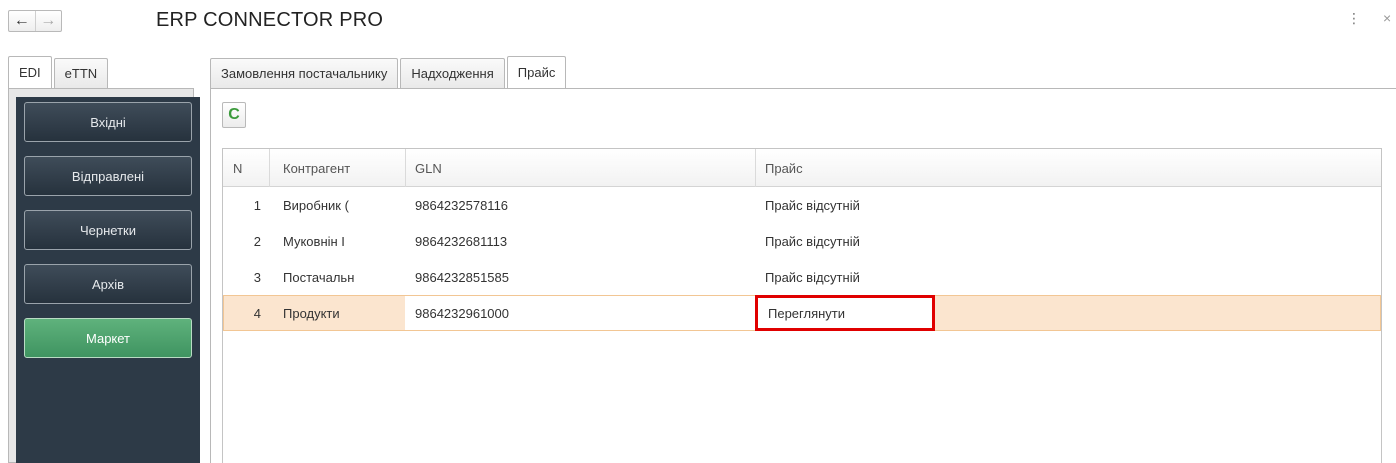 The image size is (1396, 463). What do you see at coordinates (314, 241) in the screenshot?
I see `row-counterparty: Муковнін І` at bounding box center [314, 241].